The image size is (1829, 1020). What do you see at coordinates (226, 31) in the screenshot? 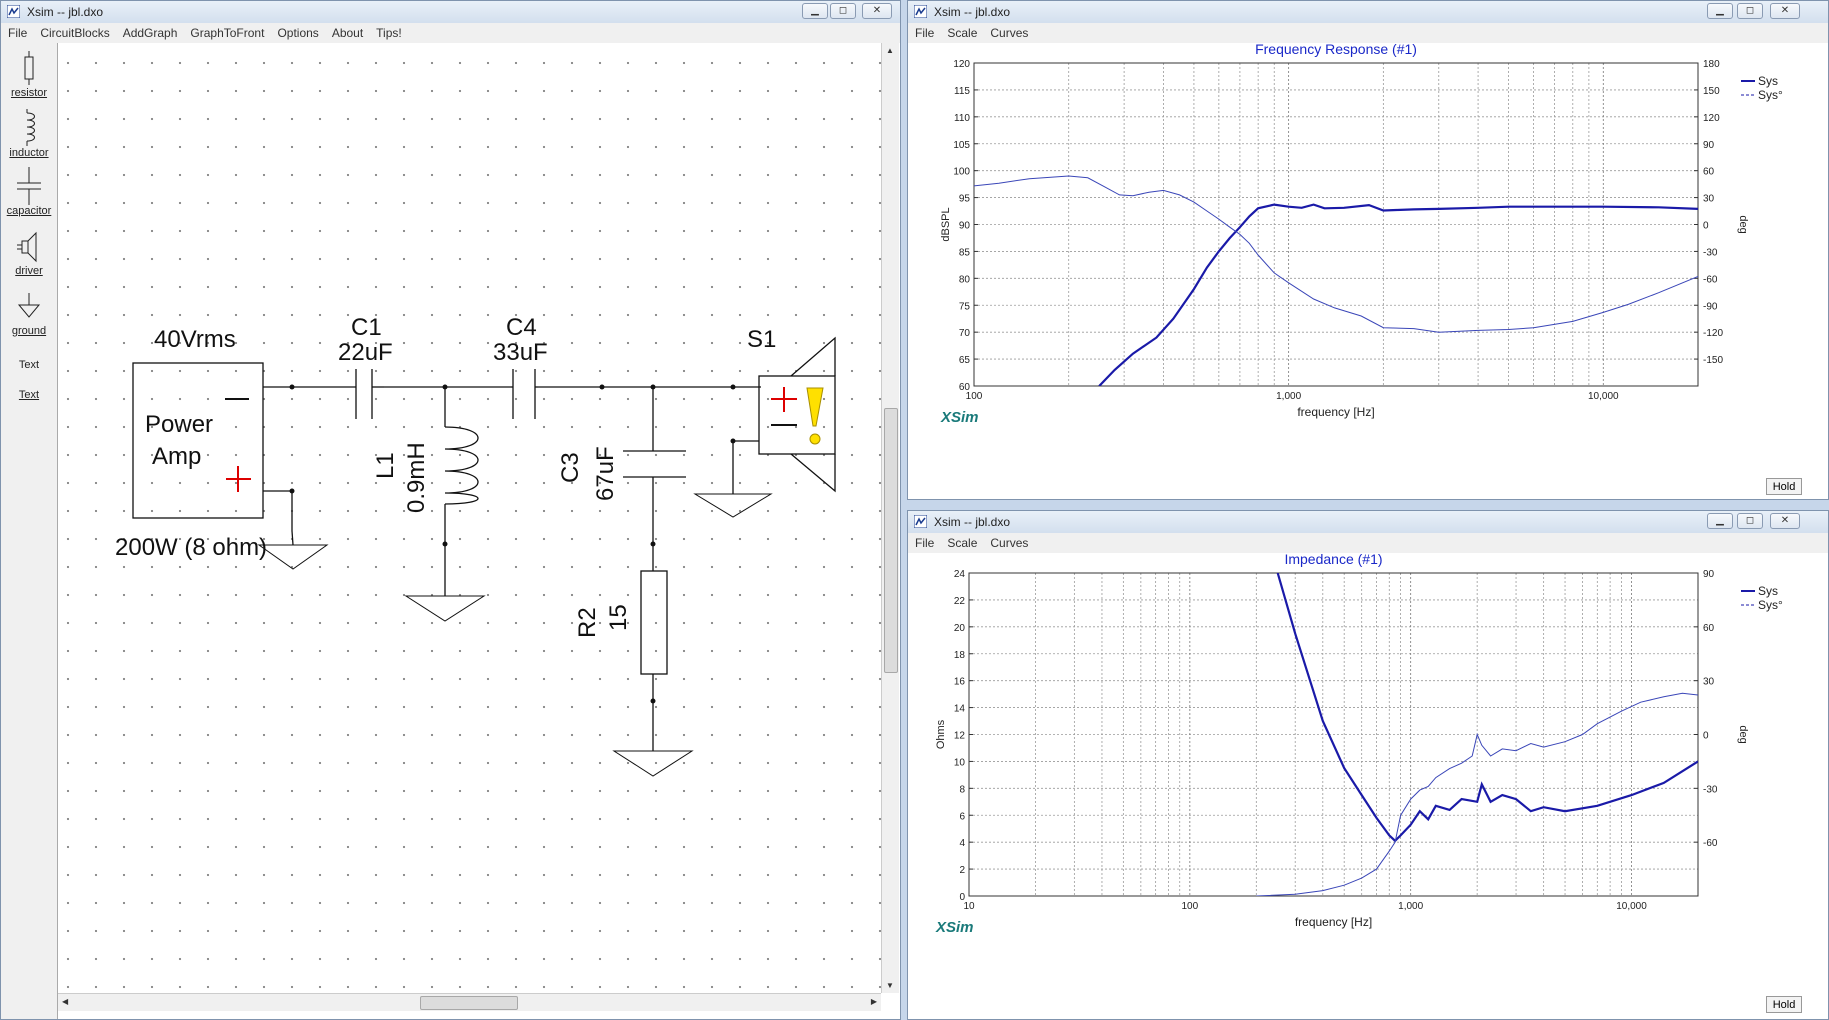
I see `menu-graphtofront: GraphToFront` at bounding box center [226, 31].